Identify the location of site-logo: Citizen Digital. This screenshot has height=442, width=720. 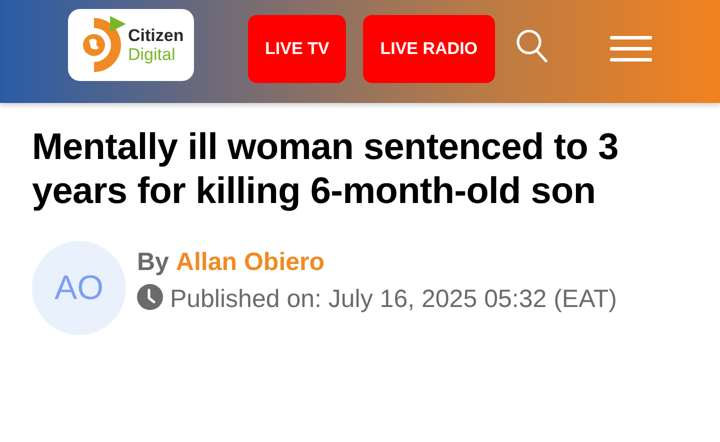
(131, 44).